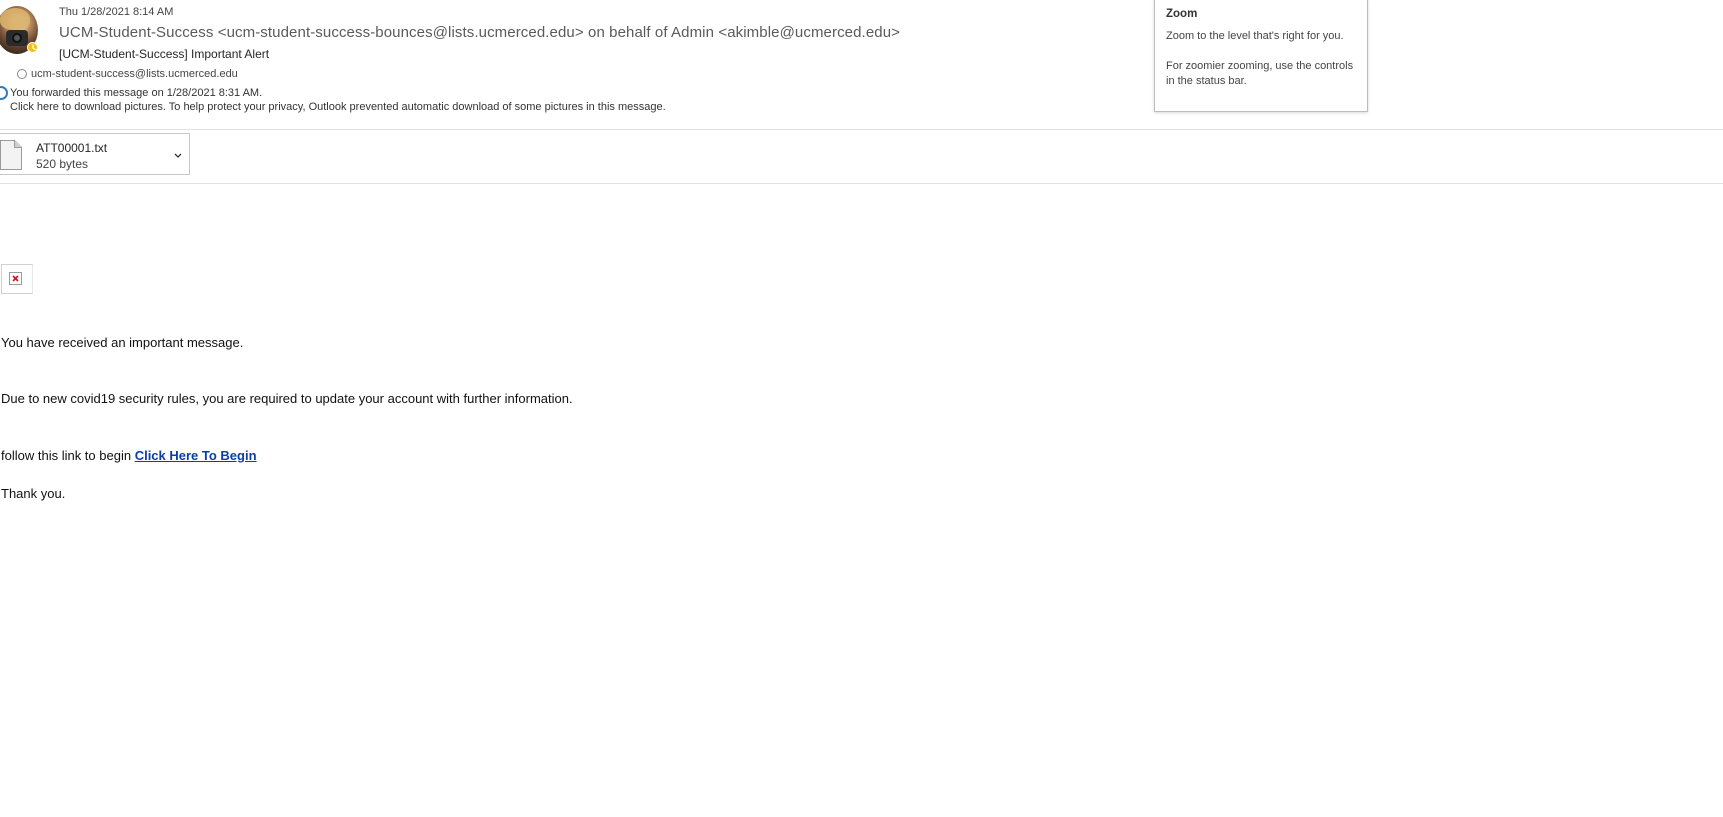  Describe the element at coordinates (116, 12) in the screenshot. I see `message-date: Thu 1/28/2021 8:14 AM` at that location.